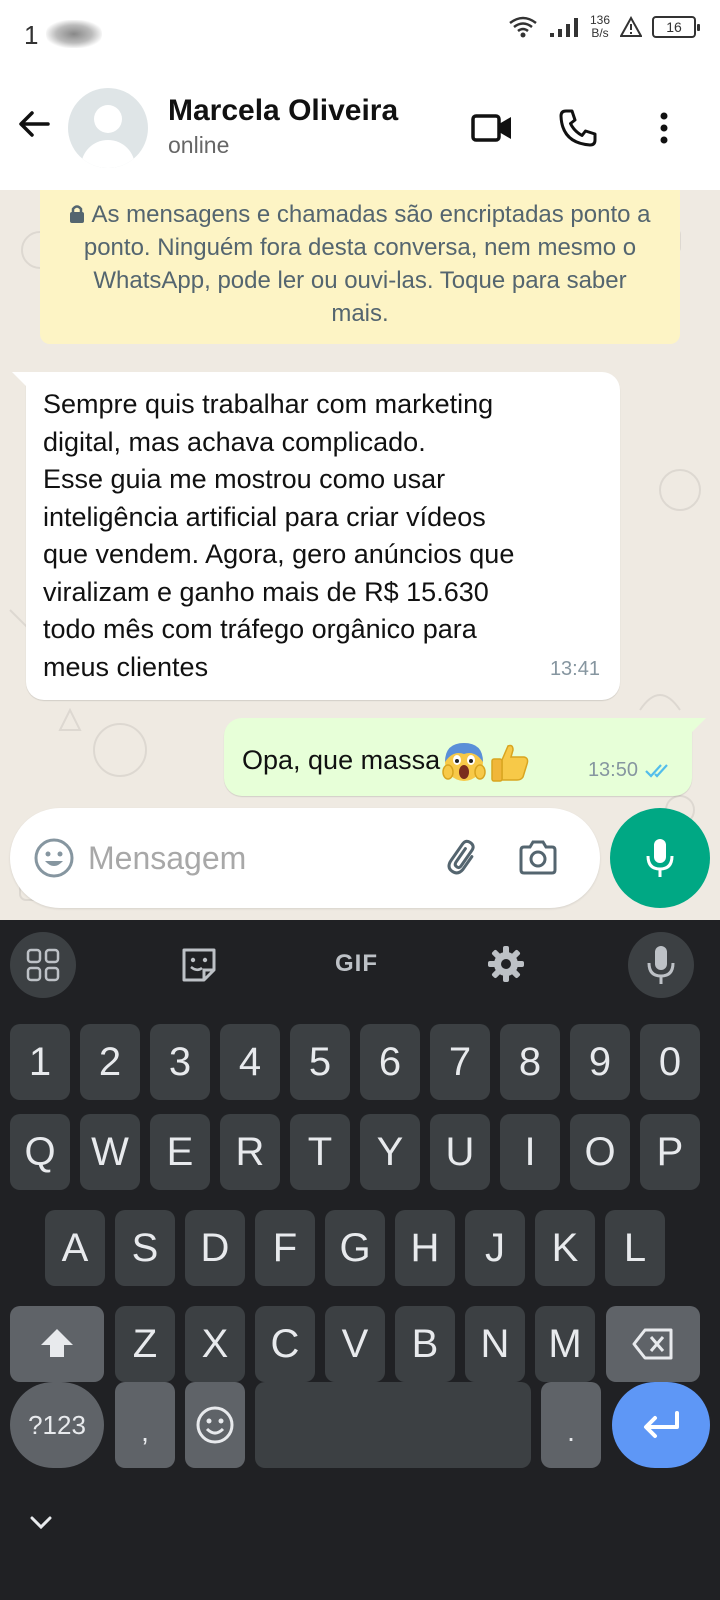  What do you see at coordinates (495, 1248) in the screenshot?
I see `key-j: J` at bounding box center [495, 1248].